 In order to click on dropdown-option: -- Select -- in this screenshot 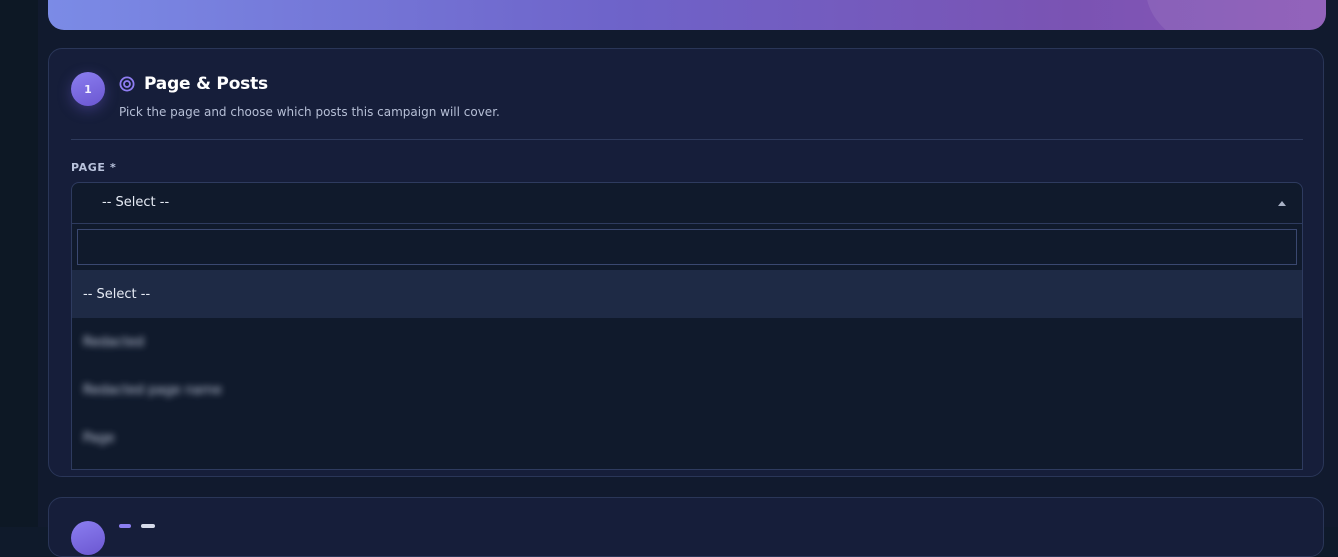, I will do `click(687, 294)`.